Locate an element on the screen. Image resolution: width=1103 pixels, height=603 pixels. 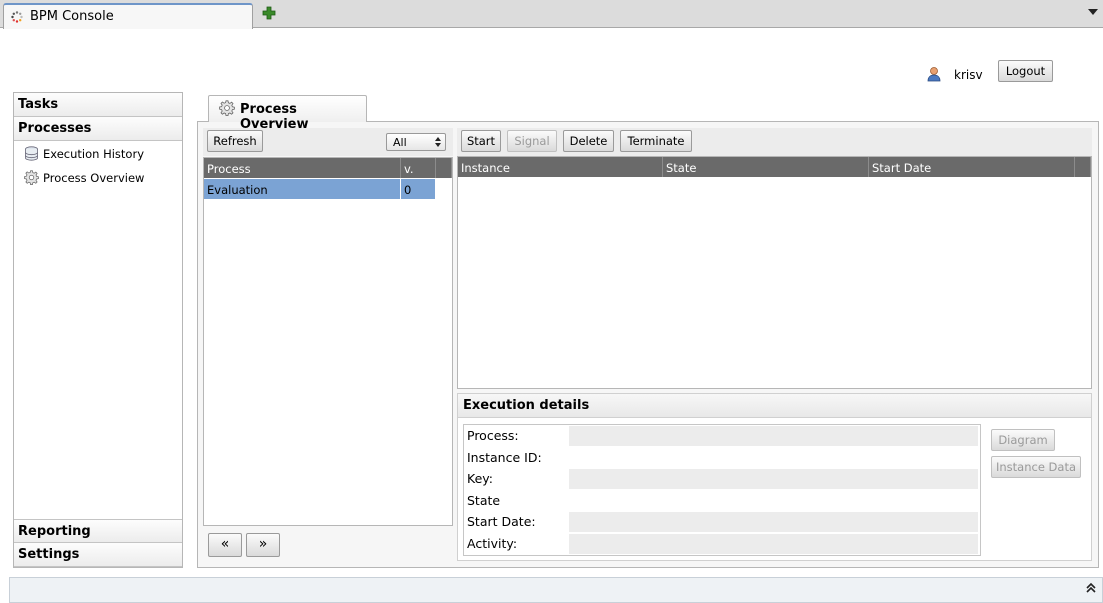
signal-button: Signal is located at coordinates (532, 141).